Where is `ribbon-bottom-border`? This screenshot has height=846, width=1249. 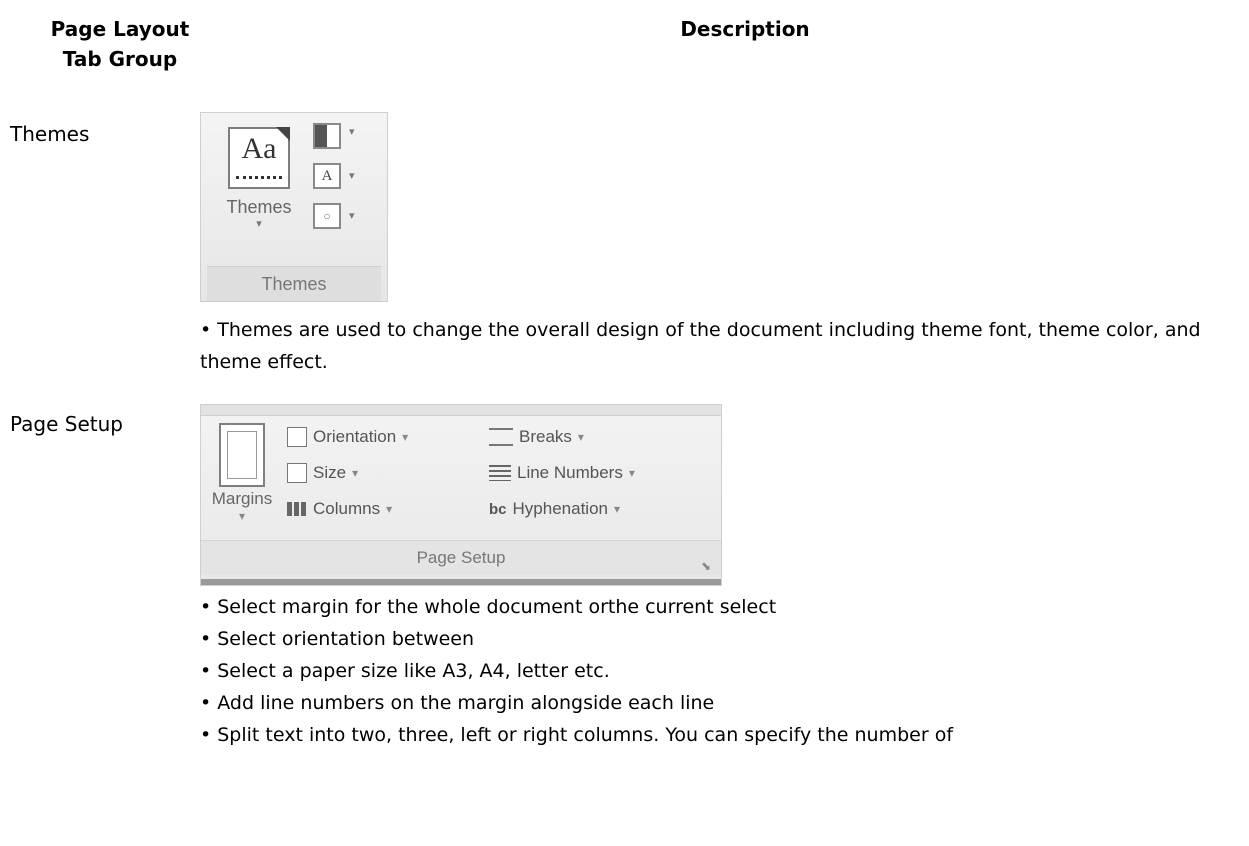 ribbon-bottom-border is located at coordinates (461, 582).